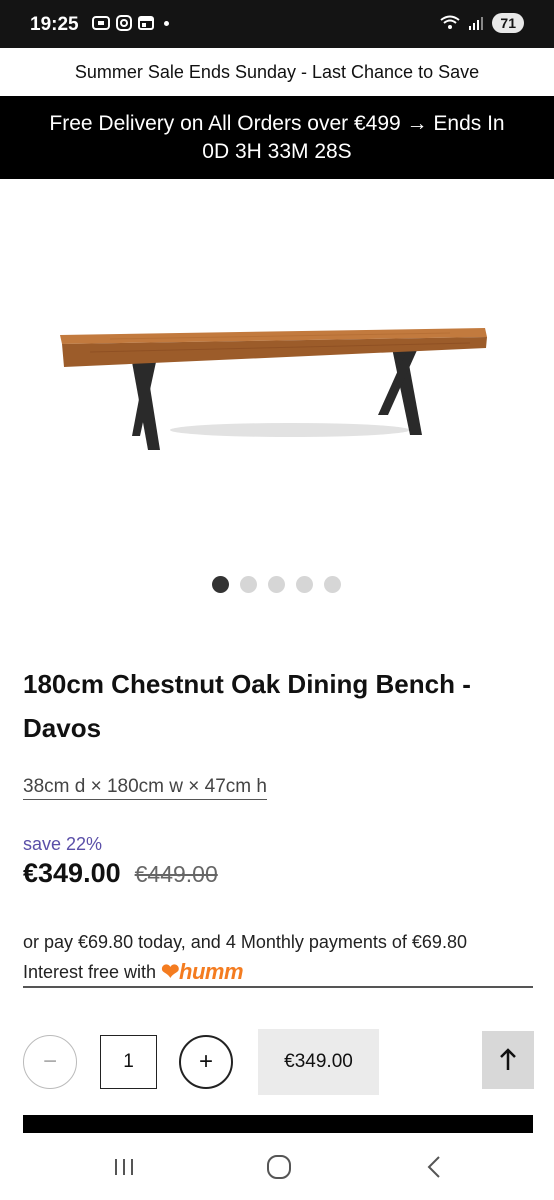 This screenshot has width=554, height=1200. I want to click on notification-icons, so click(130, 23).